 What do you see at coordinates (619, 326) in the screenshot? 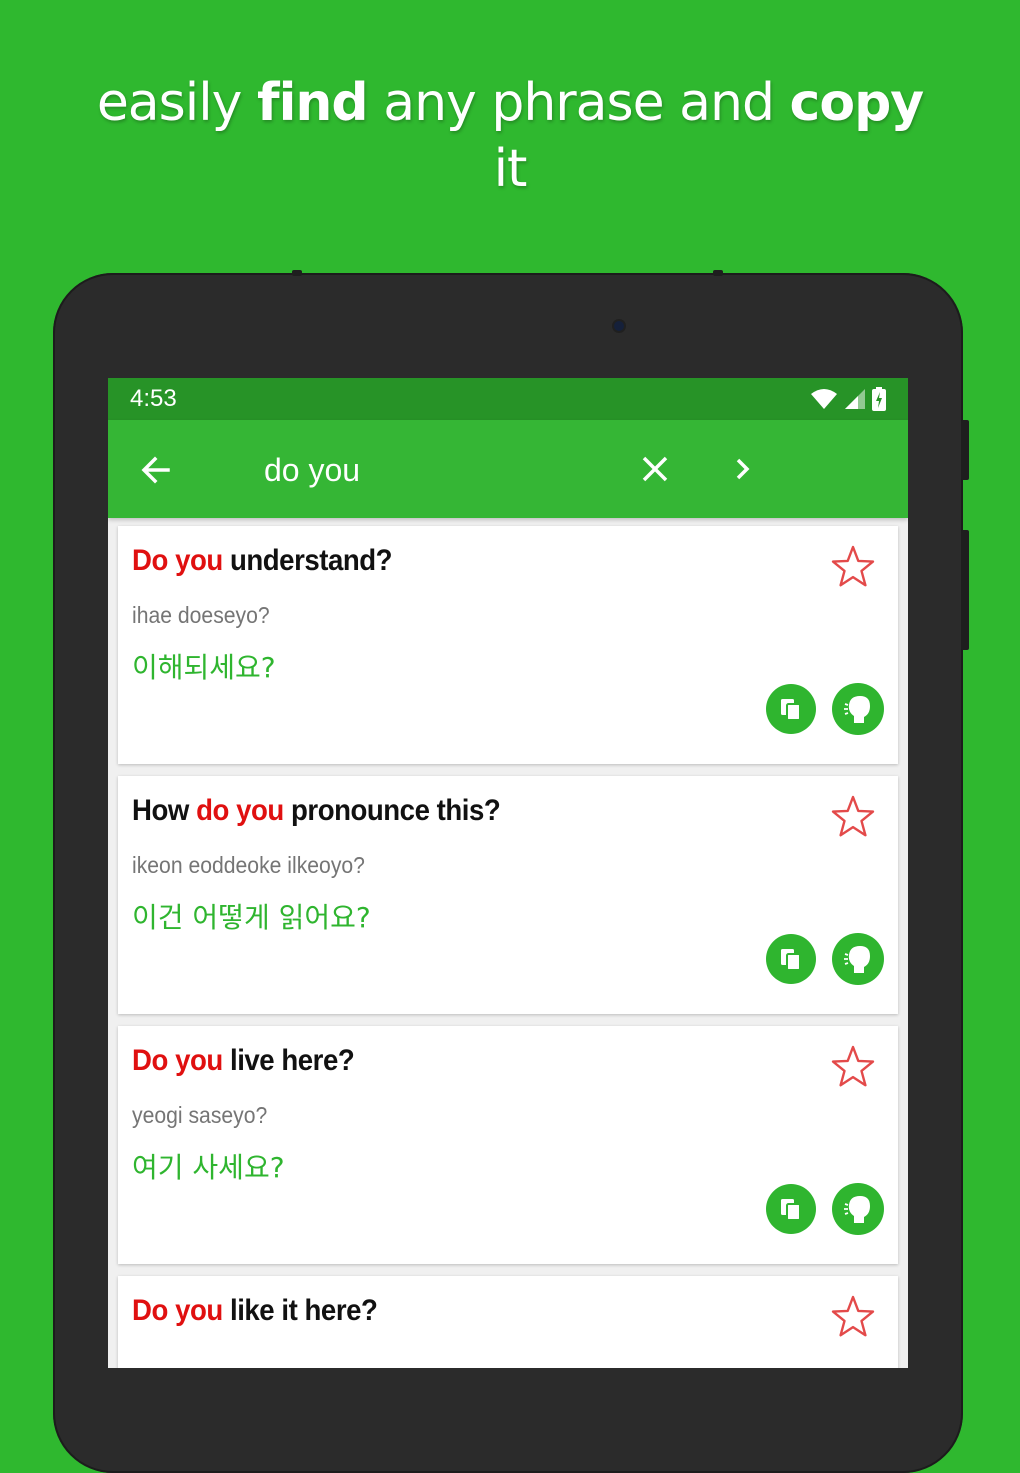
I see `camera-lens` at bounding box center [619, 326].